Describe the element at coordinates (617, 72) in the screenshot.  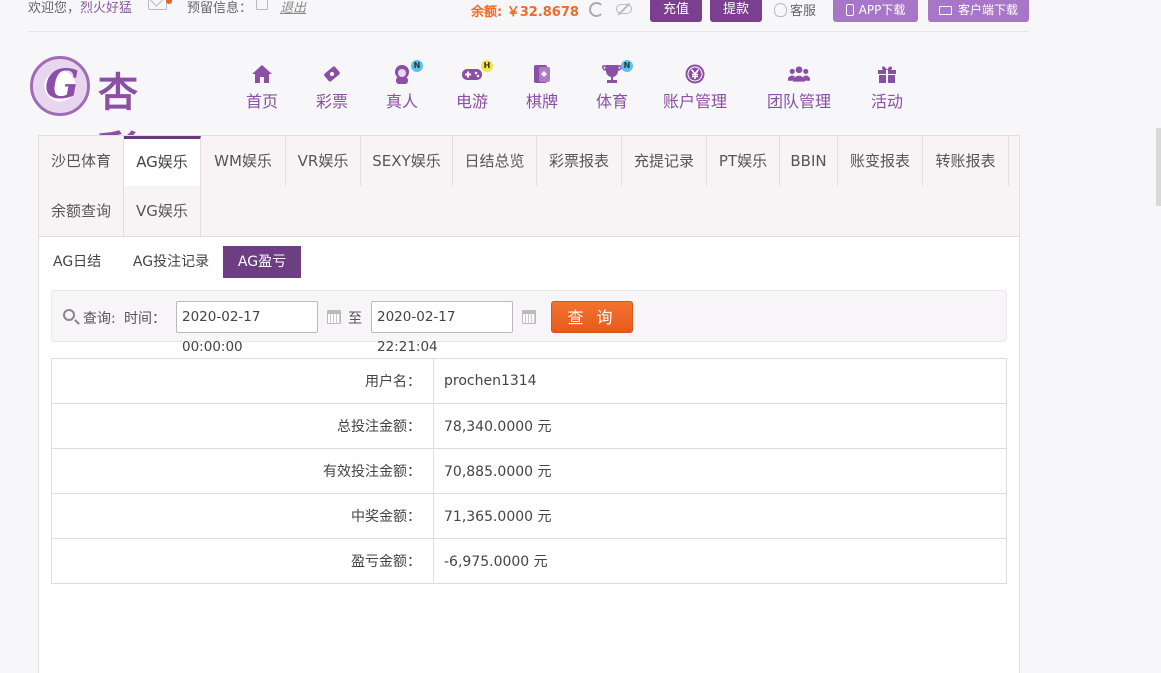
I see `trophy-icon: N` at that location.